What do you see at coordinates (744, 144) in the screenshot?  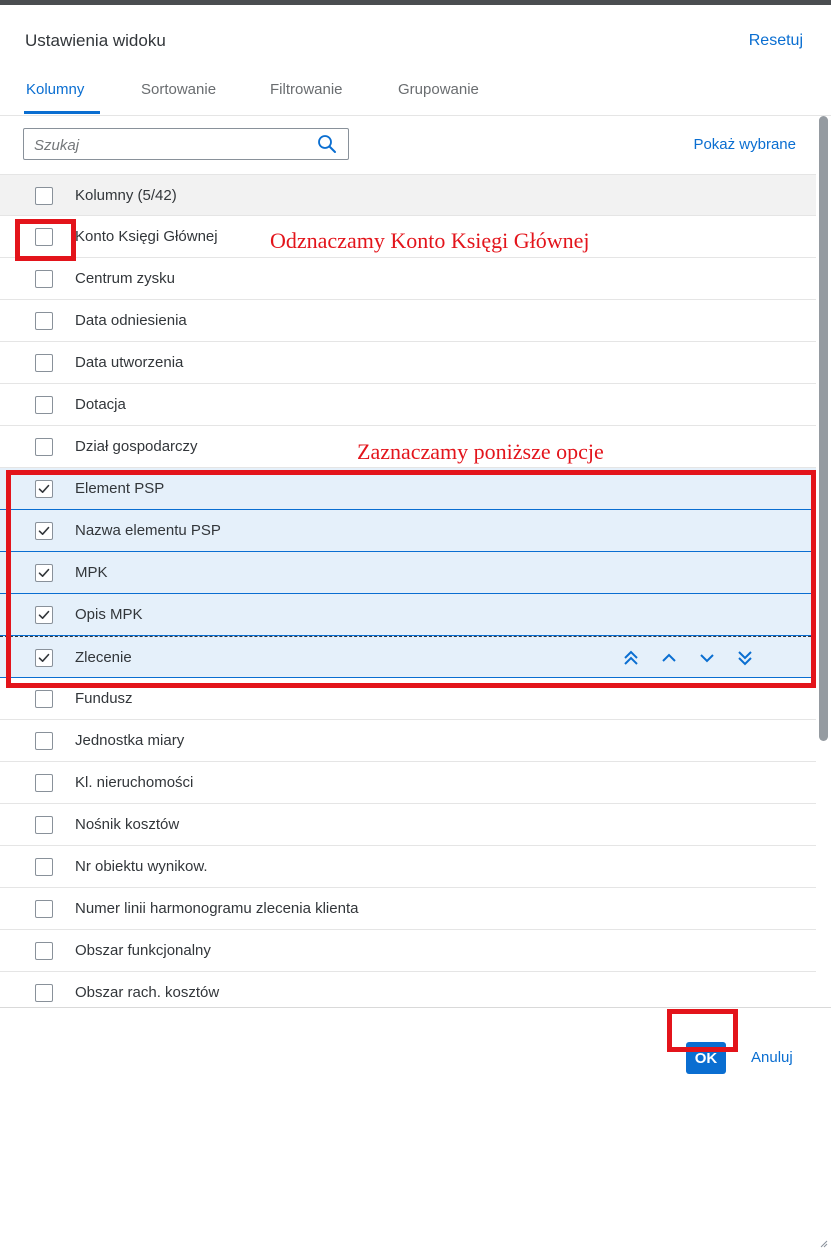 I see `show-selected-link: Pokaż wybrane` at bounding box center [744, 144].